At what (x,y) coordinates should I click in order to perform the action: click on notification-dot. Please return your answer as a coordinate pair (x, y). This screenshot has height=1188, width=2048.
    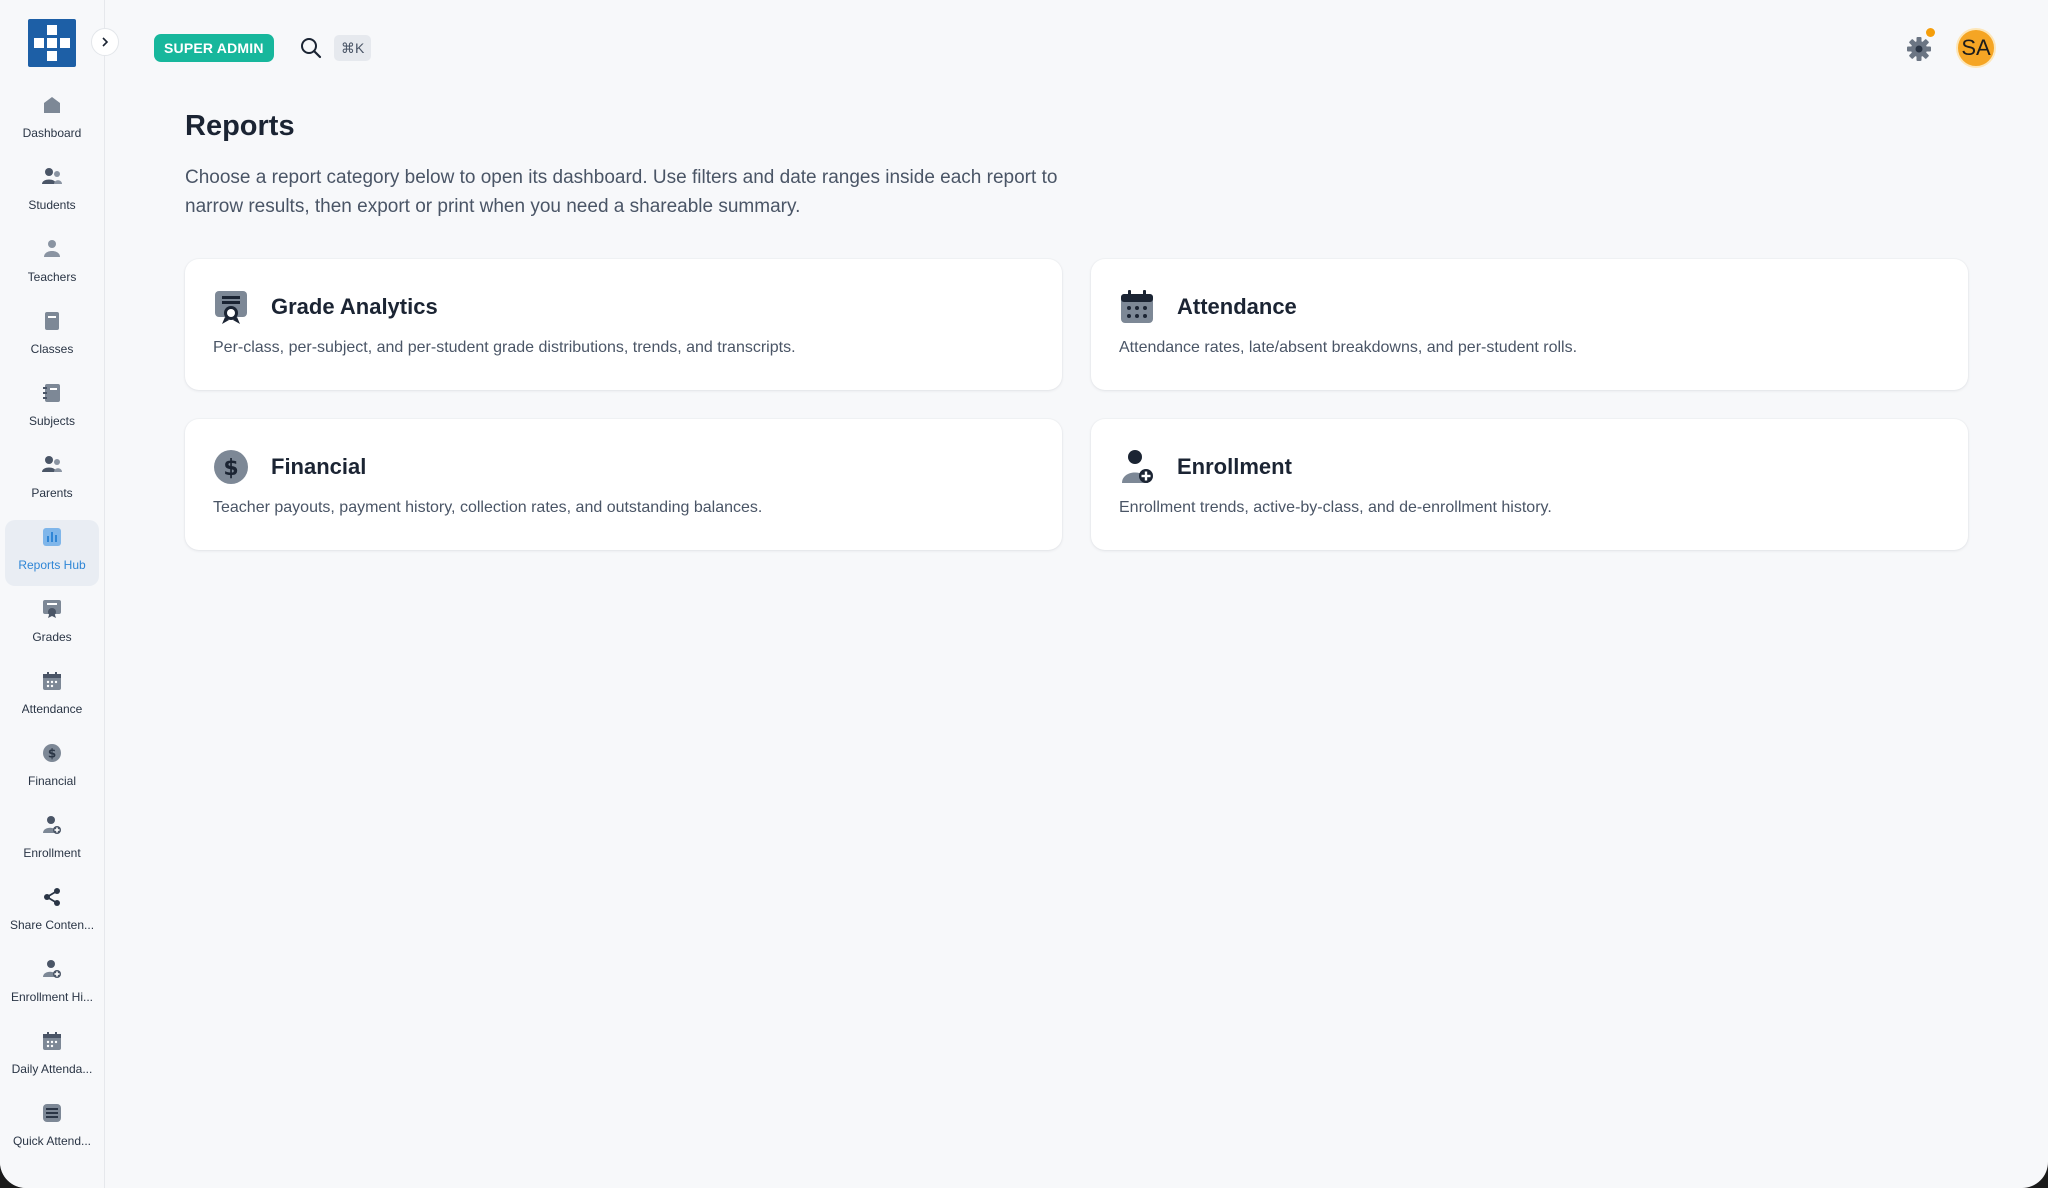
    Looking at the image, I should click on (1930, 32).